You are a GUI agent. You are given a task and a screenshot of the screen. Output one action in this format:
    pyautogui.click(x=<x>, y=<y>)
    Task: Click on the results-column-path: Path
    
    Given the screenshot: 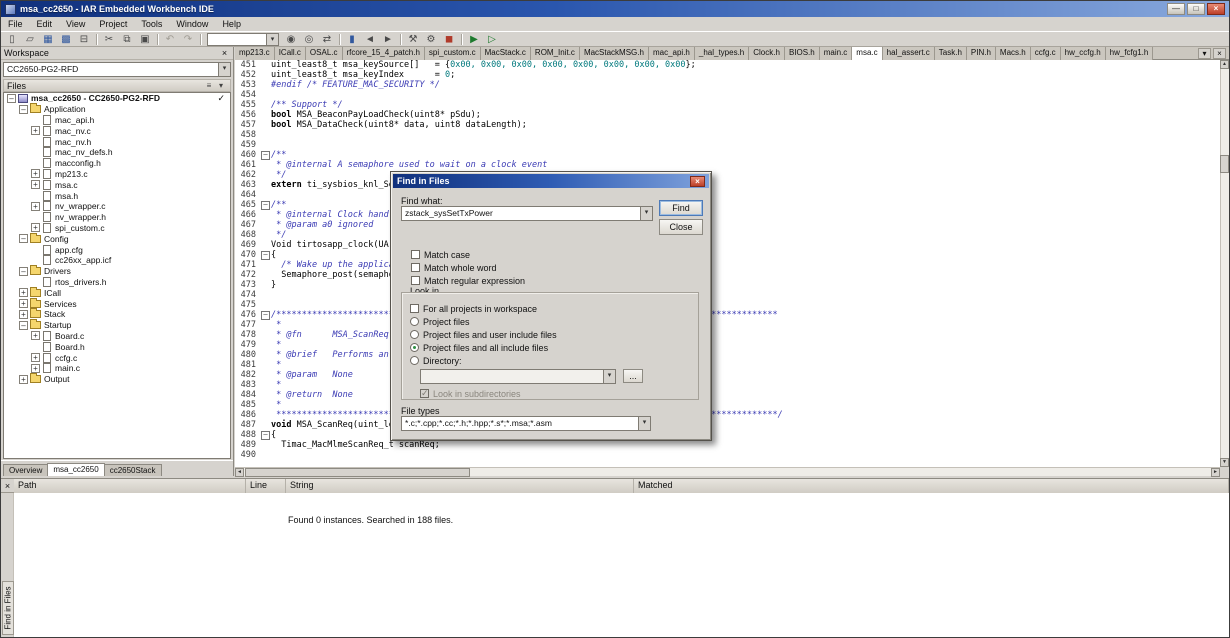 What is the action you would take?
    pyautogui.click(x=130, y=485)
    